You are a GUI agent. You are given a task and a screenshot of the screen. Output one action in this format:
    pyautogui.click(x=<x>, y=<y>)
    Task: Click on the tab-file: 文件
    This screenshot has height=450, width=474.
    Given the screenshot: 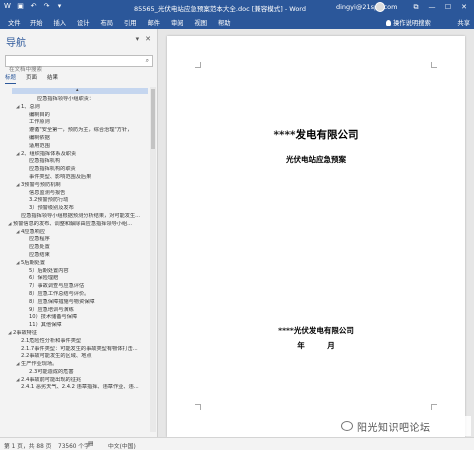 What is the action you would take?
    pyautogui.click(x=19, y=22)
    